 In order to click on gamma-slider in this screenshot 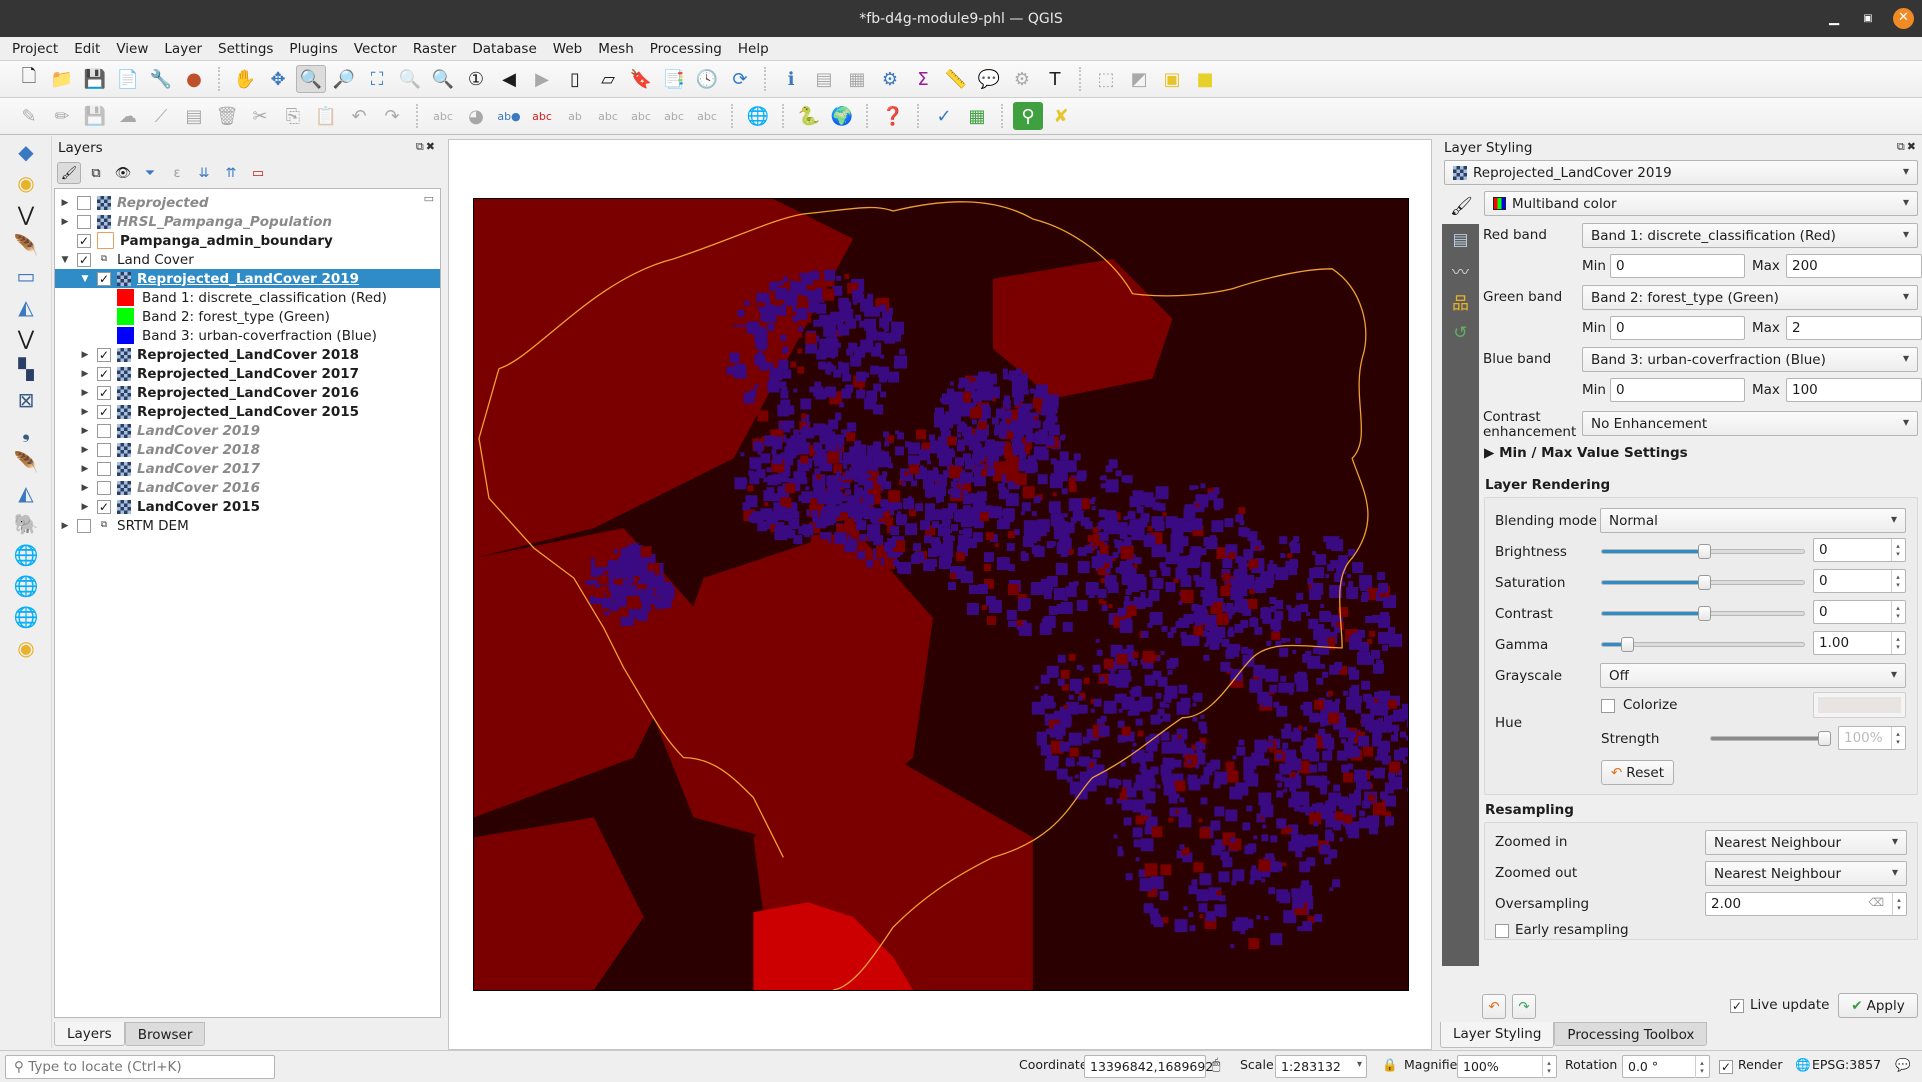, I will do `click(1703, 644)`.